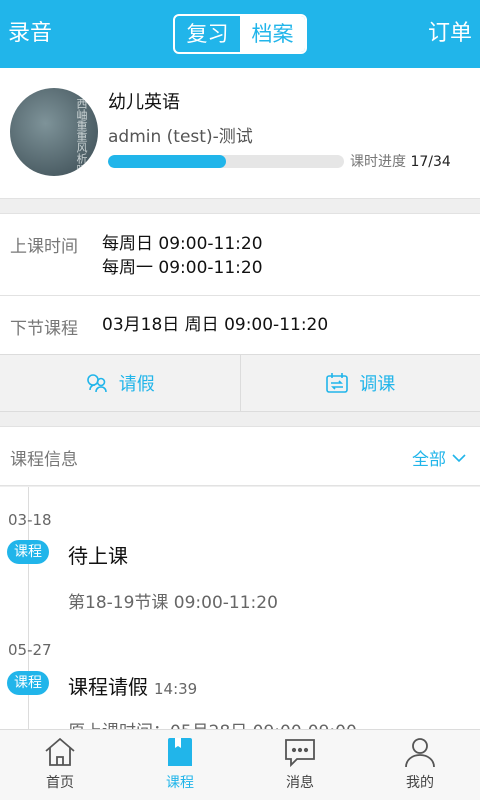 The height and width of the screenshot is (800, 480). I want to click on timeline-date: 03-18, so click(30, 520).